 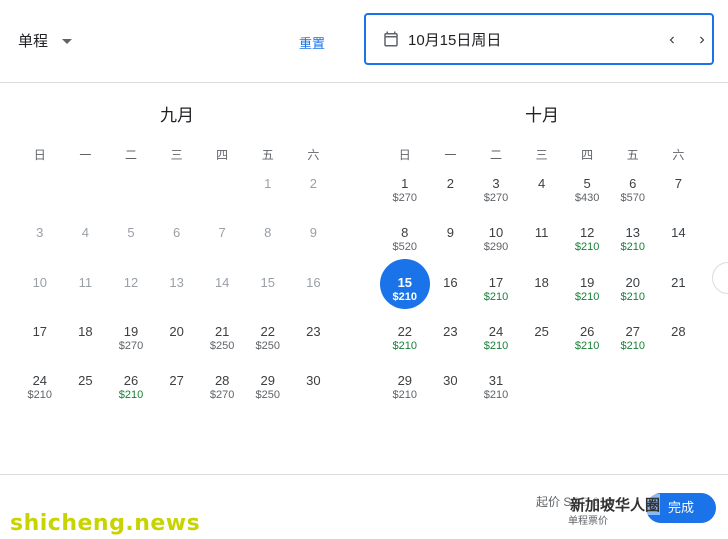 What do you see at coordinates (541, 233) in the screenshot?
I see `day-number: 11` at bounding box center [541, 233].